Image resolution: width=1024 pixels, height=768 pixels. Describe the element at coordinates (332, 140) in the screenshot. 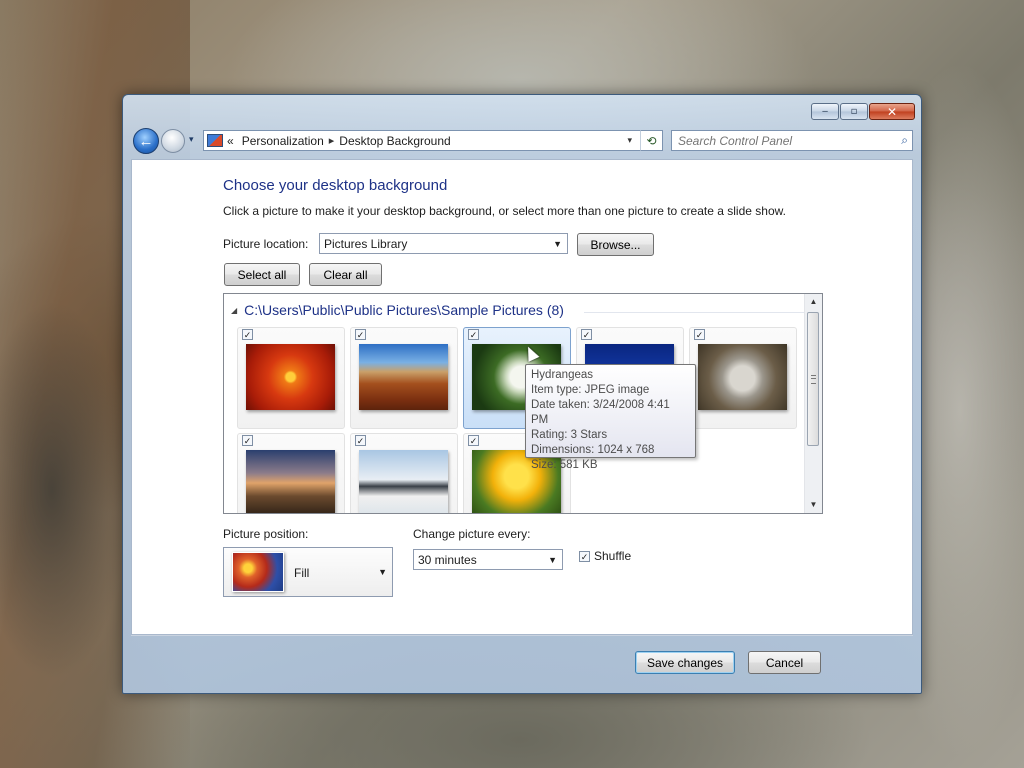

I see `breadcrumb-chevron-icon: ▸` at that location.